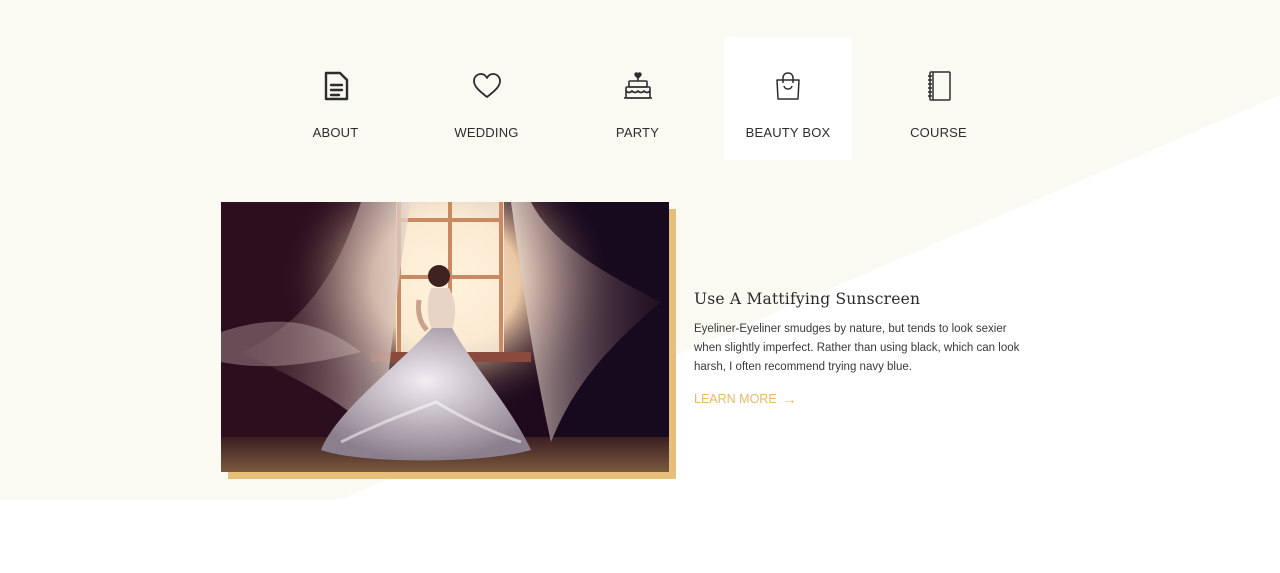 This screenshot has height=573, width=1280. I want to click on tab-label: ABOUT, so click(335, 132).